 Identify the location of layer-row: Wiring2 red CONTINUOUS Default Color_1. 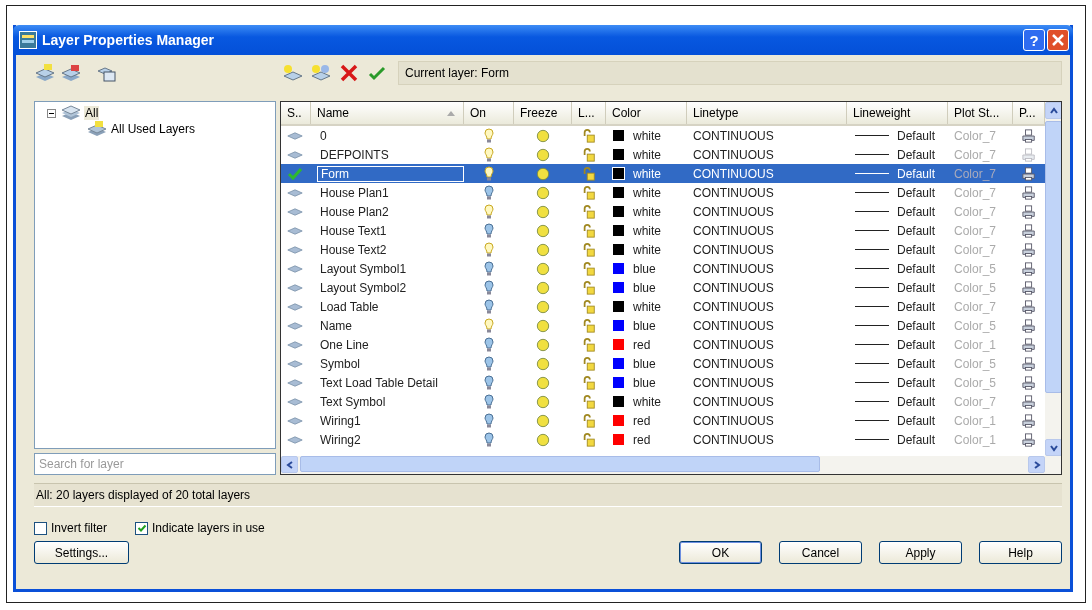
(663, 439).